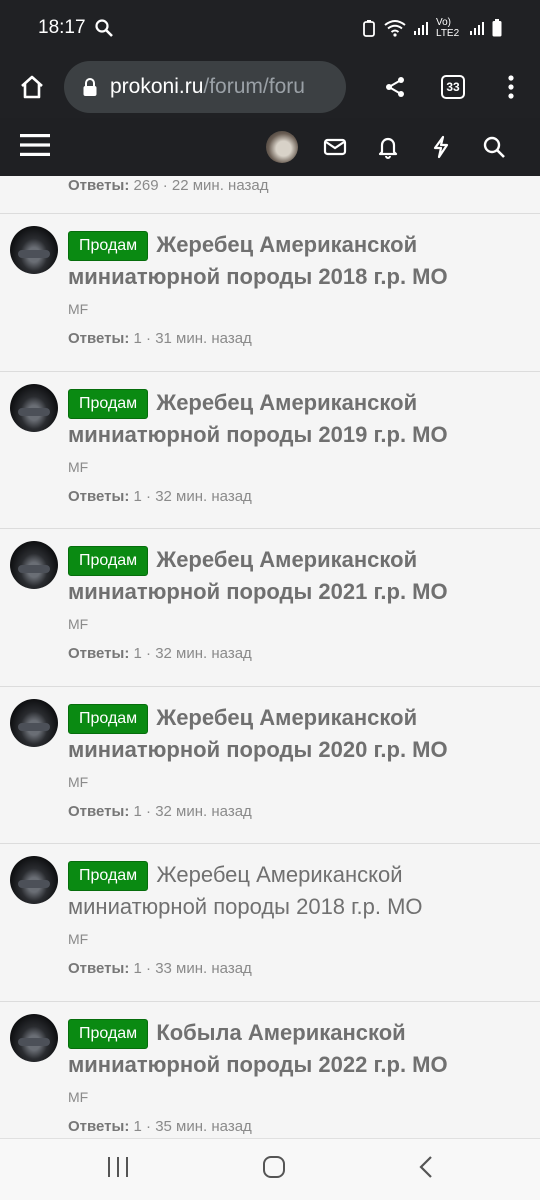 This screenshot has width=540, height=1200. I want to click on search-icon, so click(494, 147).